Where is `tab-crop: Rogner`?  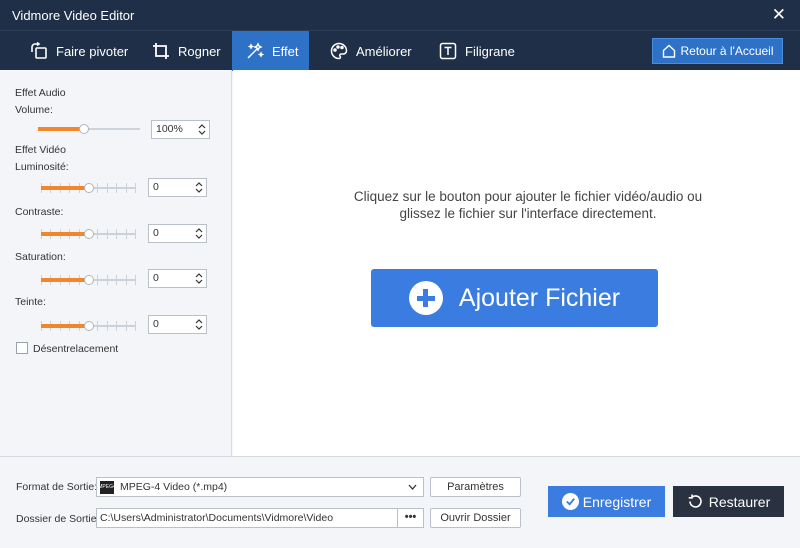
tab-crop: Rogner is located at coordinates (186, 51).